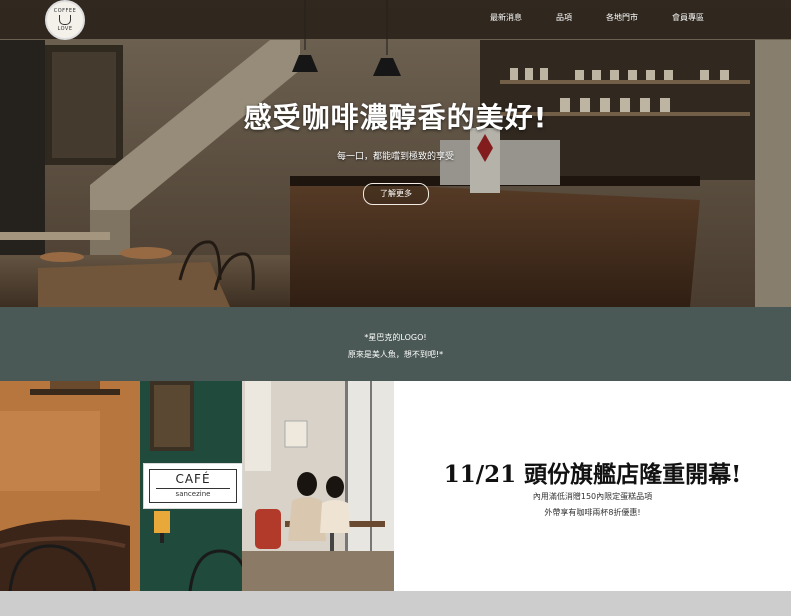  What do you see at coordinates (688, 17) in the screenshot?
I see `nav-link-members: 會員專區` at bounding box center [688, 17].